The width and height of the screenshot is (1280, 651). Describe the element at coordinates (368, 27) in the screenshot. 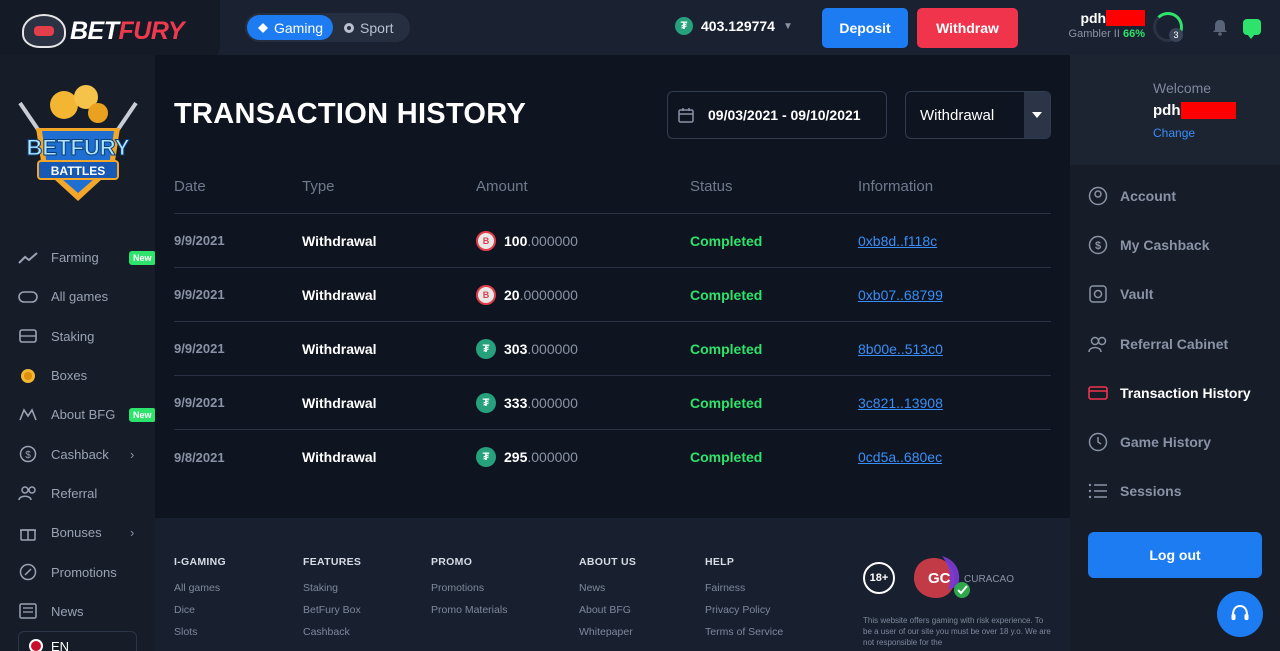

I see `mode-sport-button: Sport` at that location.